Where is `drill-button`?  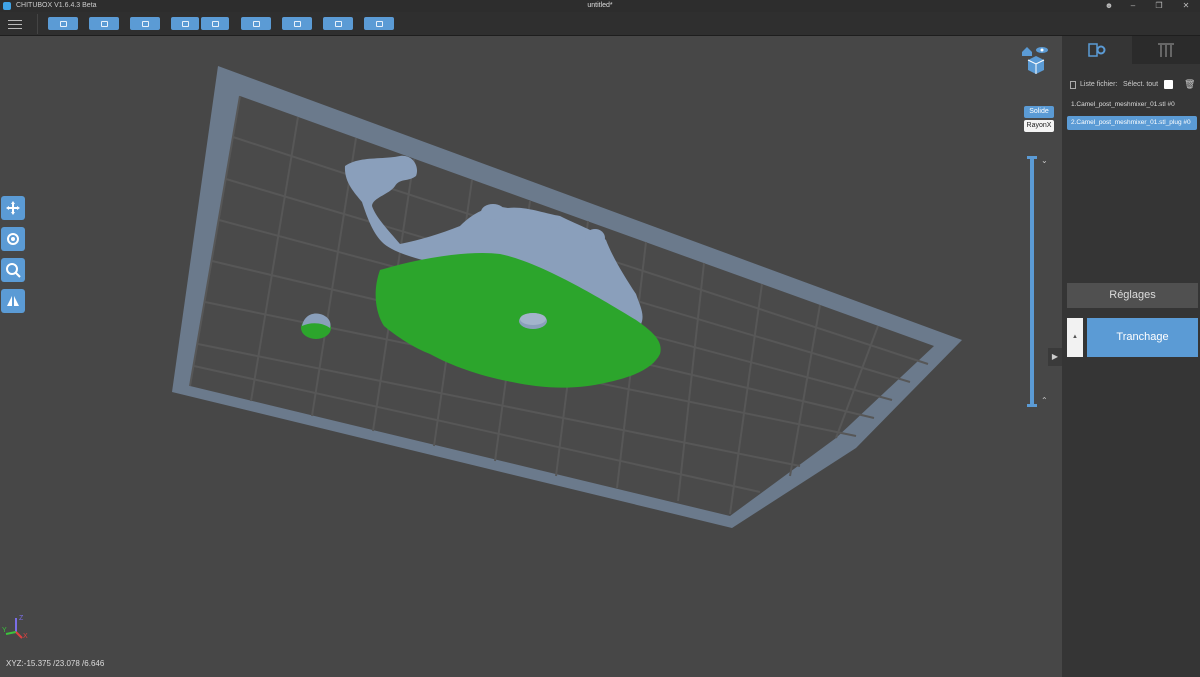 drill-button is located at coordinates (338, 23).